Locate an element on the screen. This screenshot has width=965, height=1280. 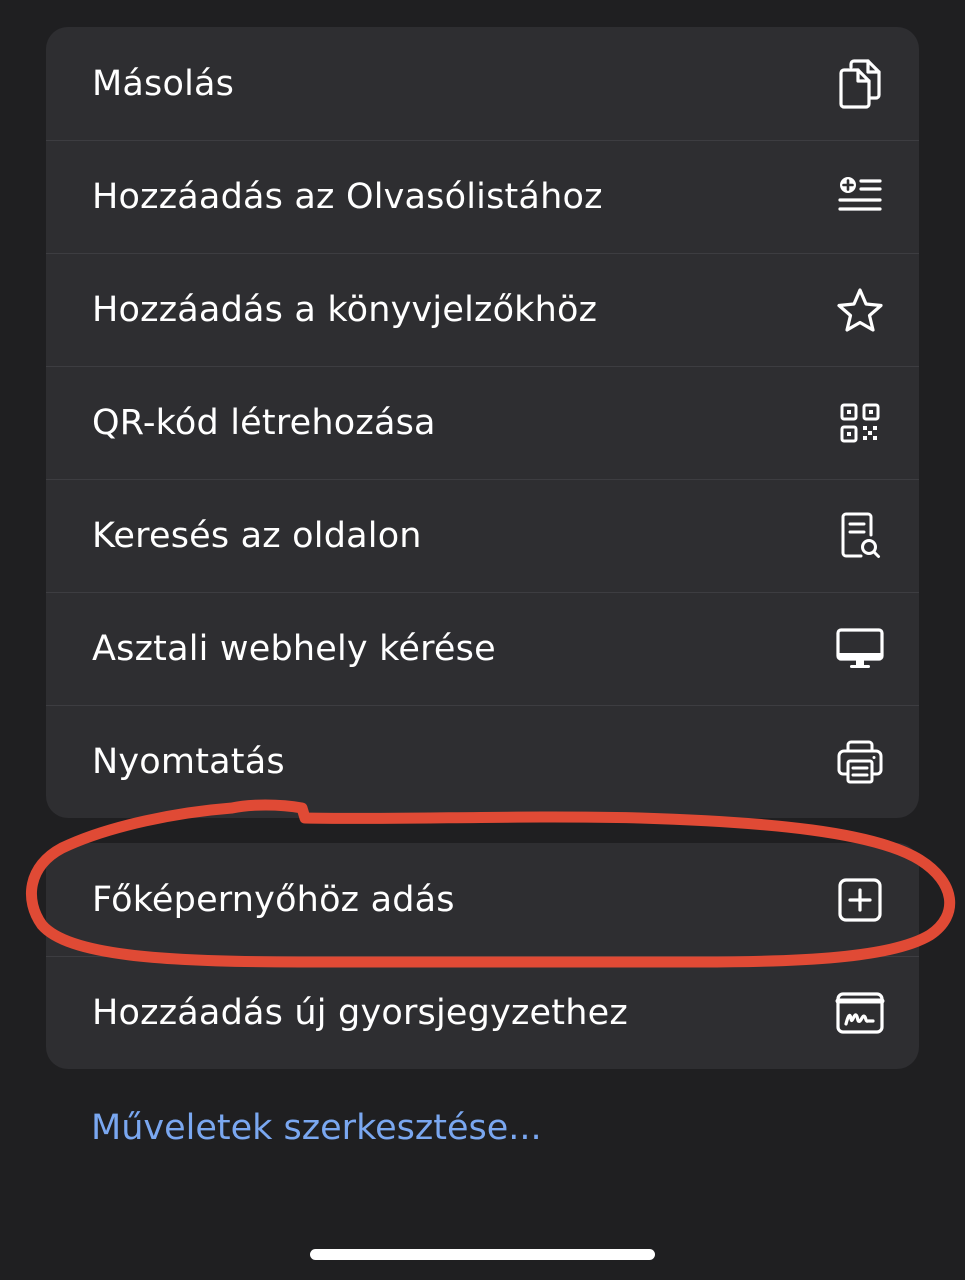
menu-item-add-to-home-screen: Főképernyőhöz adás is located at coordinates (482, 899).